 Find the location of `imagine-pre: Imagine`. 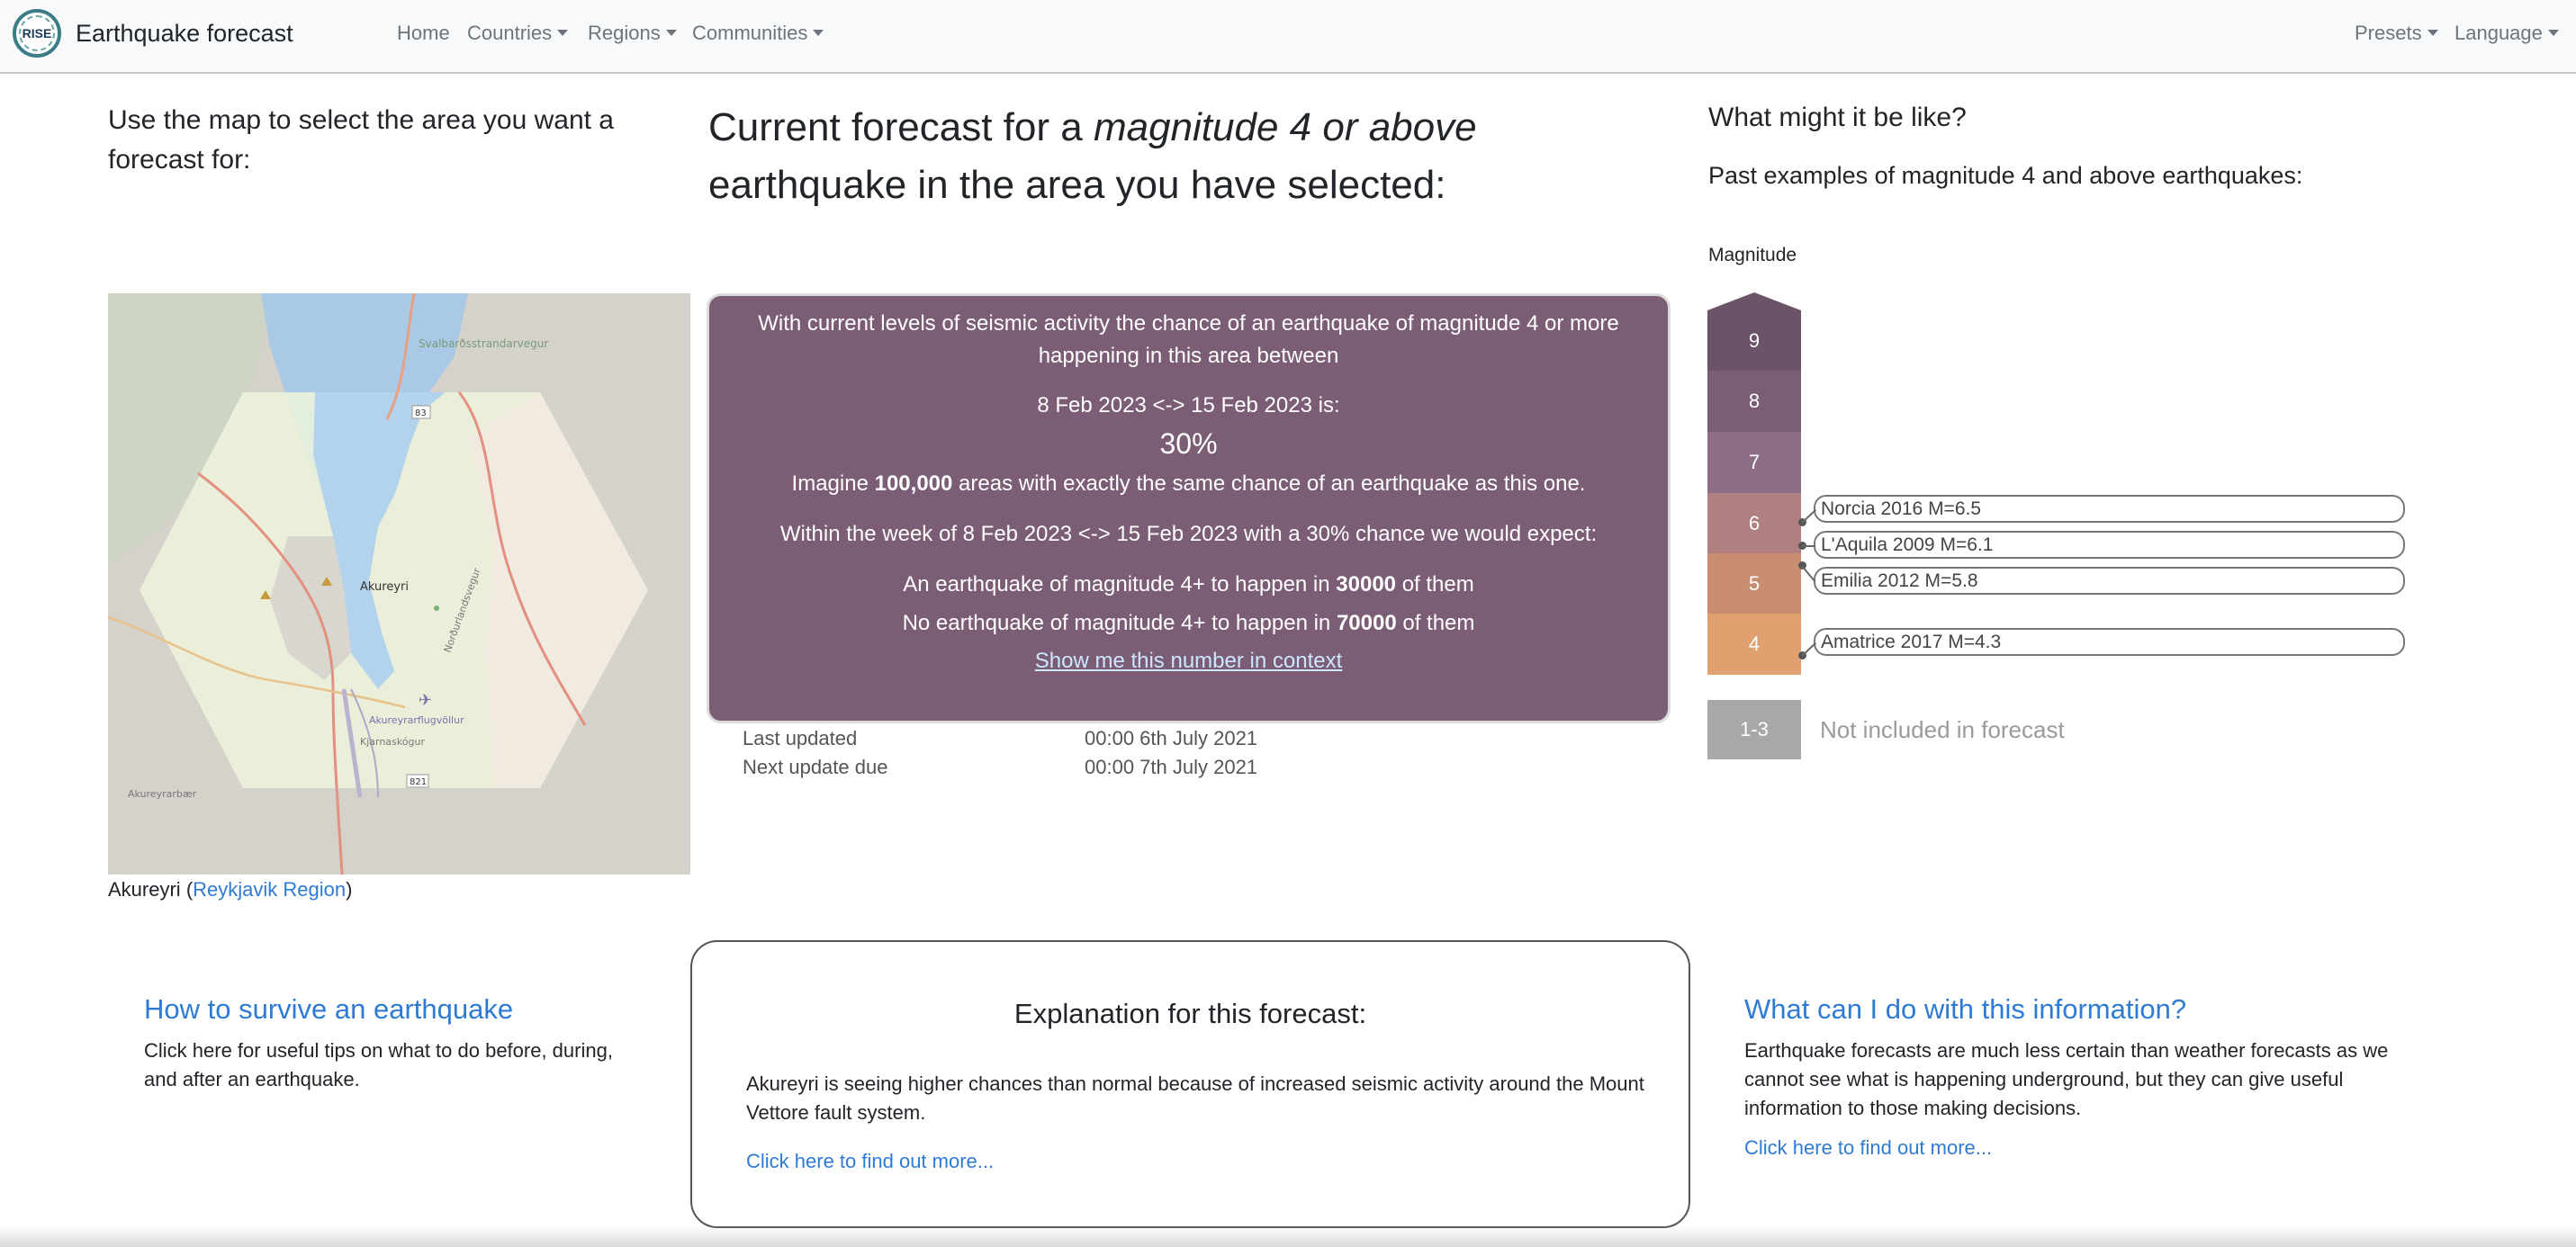

imagine-pre: Imagine is located at coordinates (833, 484).